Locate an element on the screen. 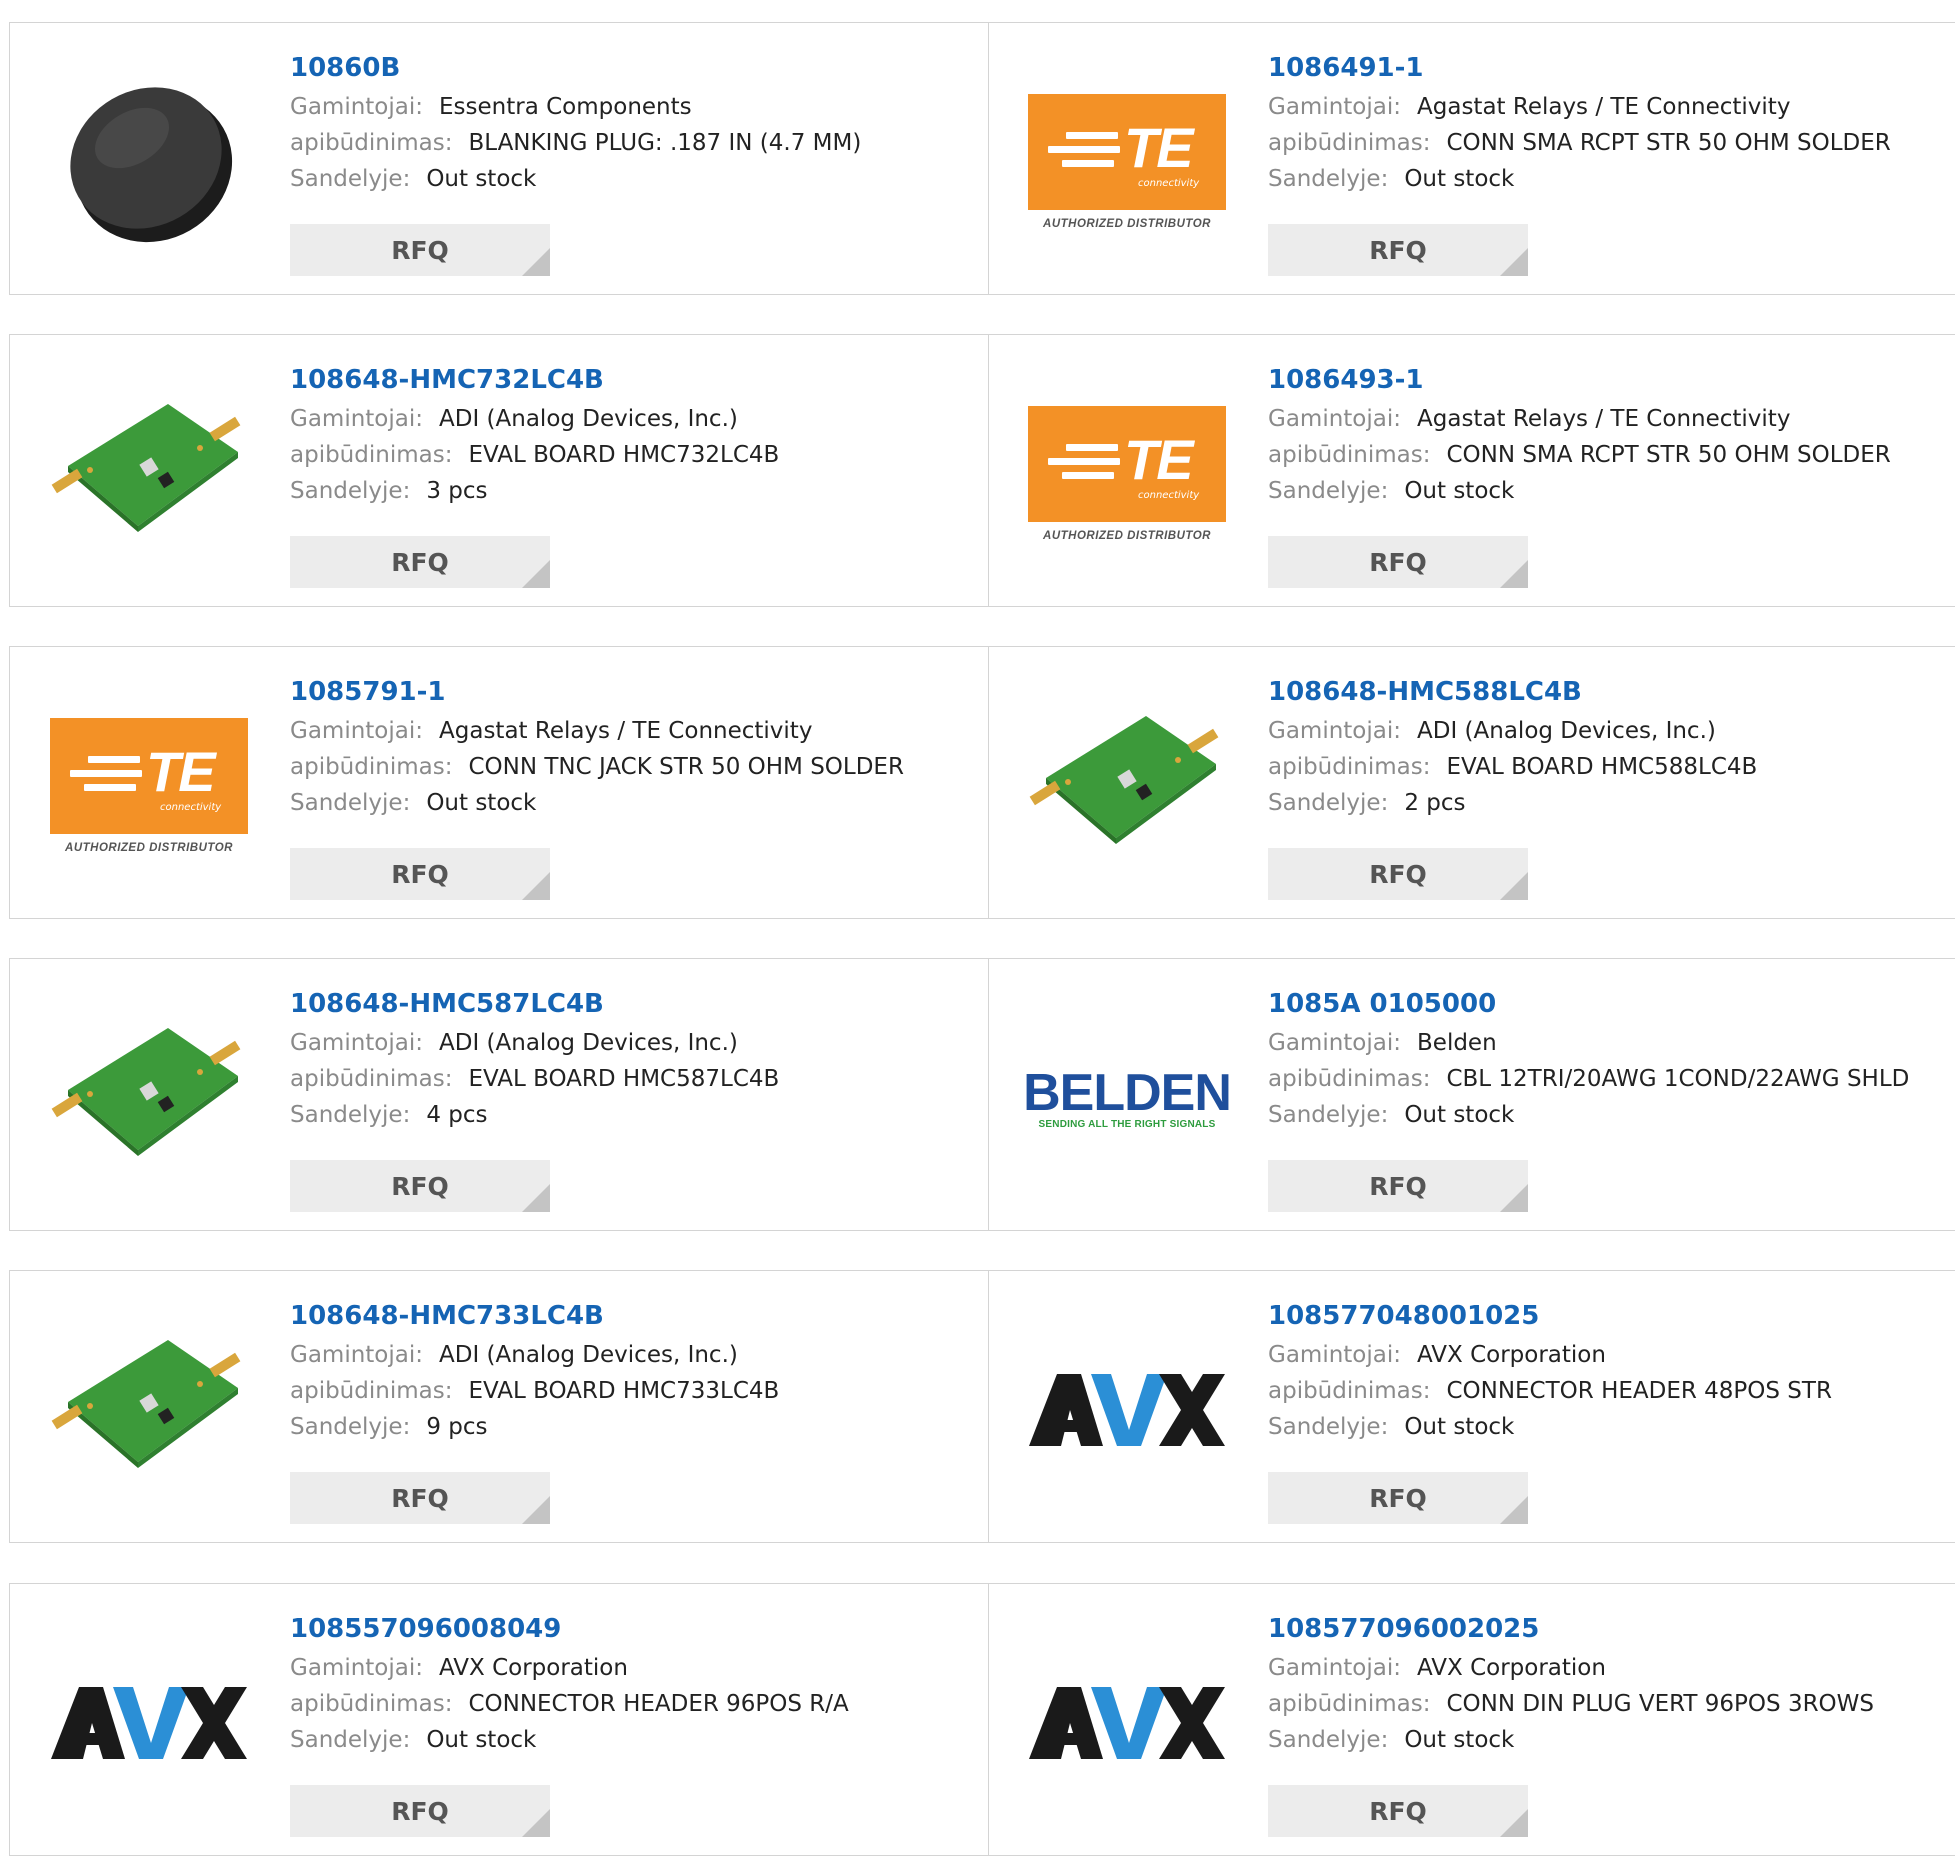 The width and height of the screenshot is (1955, 1856). belden-logo: BELDEN SENDING ALL THE RIGHT SIGNALS is located at coordinates (1127, 1096).